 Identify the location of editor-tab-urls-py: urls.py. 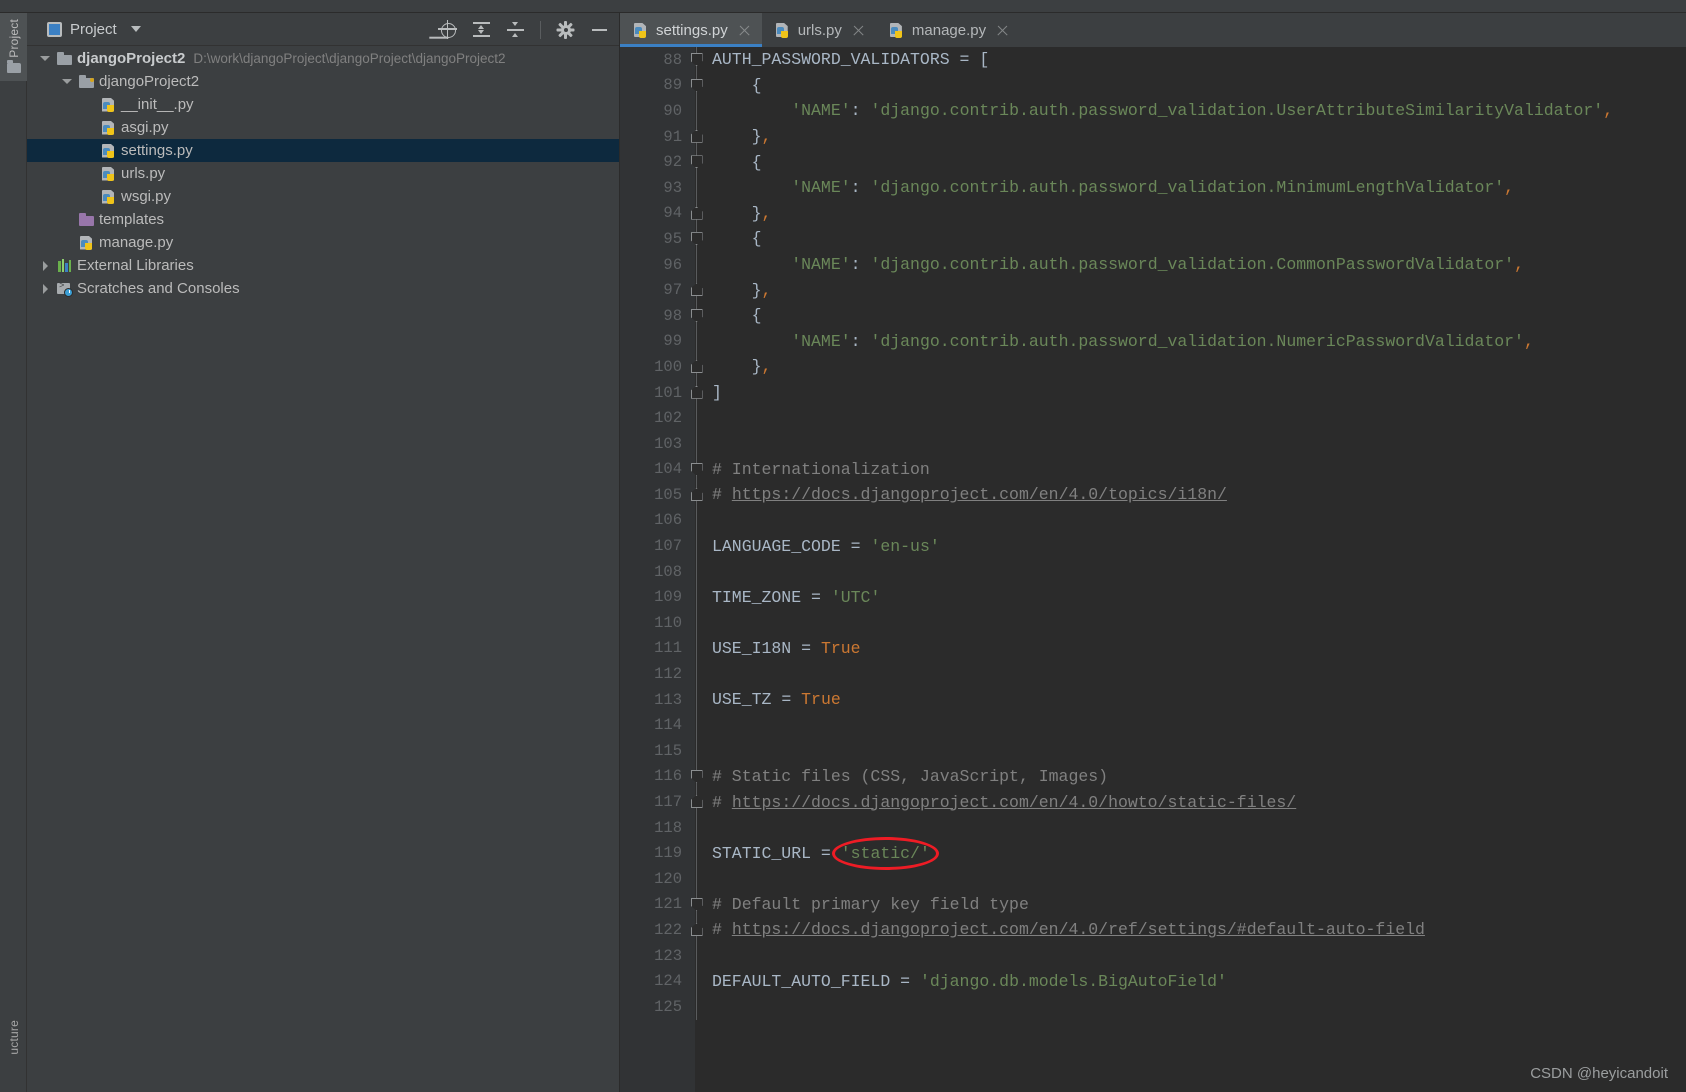
(819, 30).